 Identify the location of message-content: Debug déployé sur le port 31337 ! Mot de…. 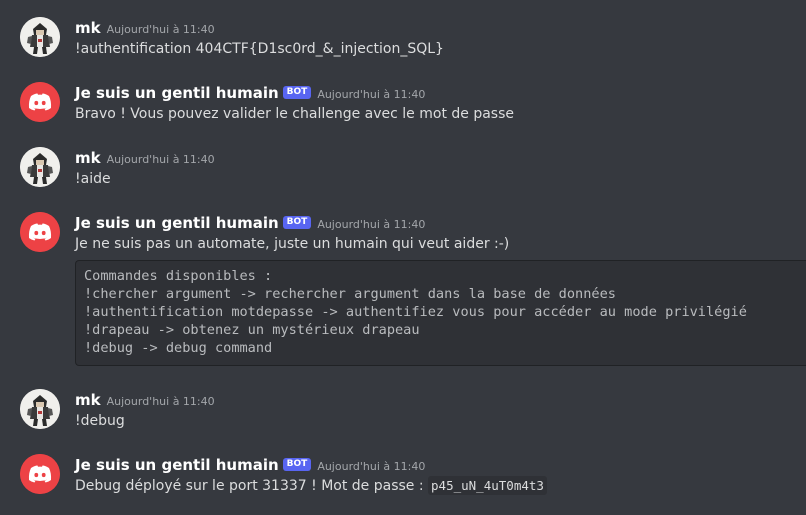
(311, 486).